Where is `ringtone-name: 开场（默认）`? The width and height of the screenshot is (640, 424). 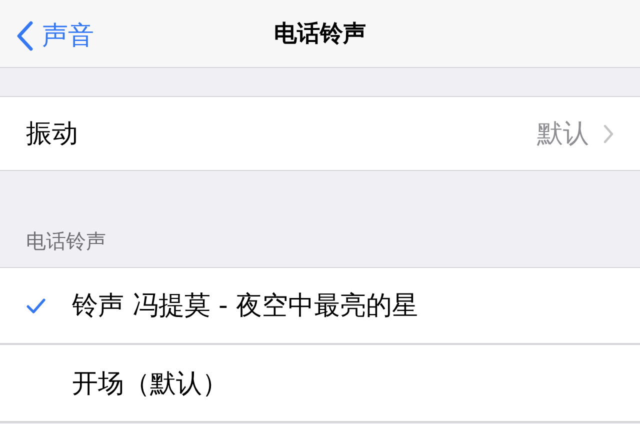 ringtone-name: 开场（默认） is located at coordinates (150, 384).